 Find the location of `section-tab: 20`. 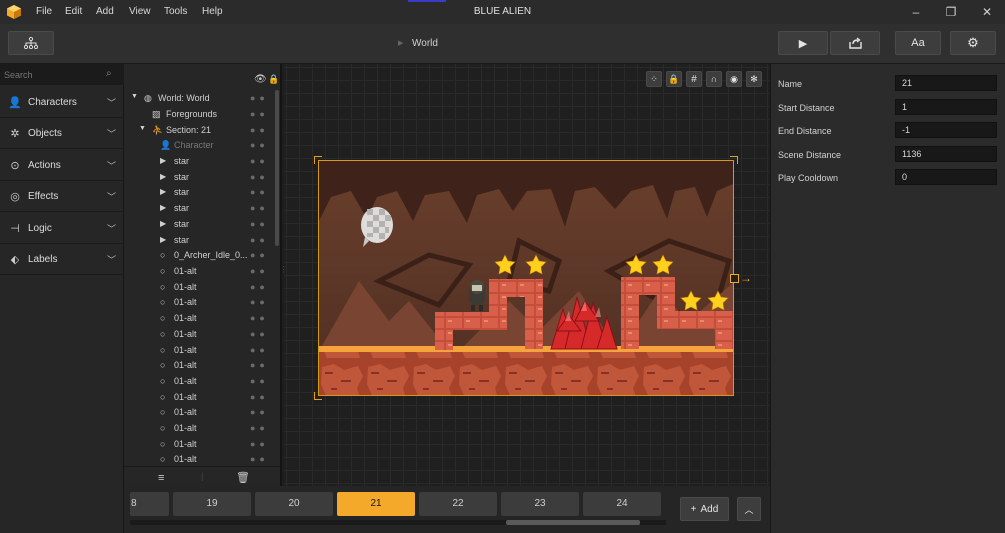

section-tab: 20 is located at coordinates (294, 504).